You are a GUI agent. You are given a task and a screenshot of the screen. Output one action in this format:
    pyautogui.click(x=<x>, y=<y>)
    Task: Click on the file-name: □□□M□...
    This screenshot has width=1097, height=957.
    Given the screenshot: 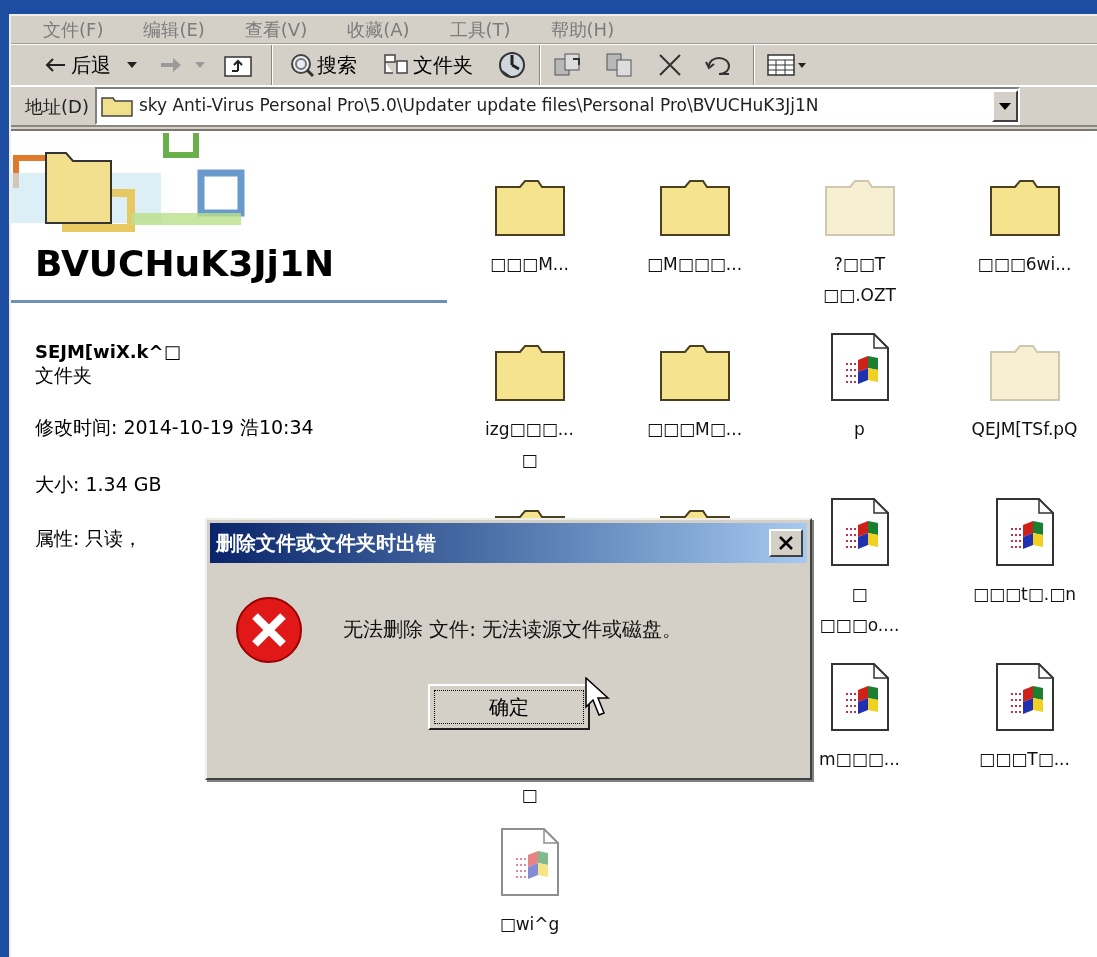 What is the action you would take?
    pyautogui.click(x=694, y=429)
    